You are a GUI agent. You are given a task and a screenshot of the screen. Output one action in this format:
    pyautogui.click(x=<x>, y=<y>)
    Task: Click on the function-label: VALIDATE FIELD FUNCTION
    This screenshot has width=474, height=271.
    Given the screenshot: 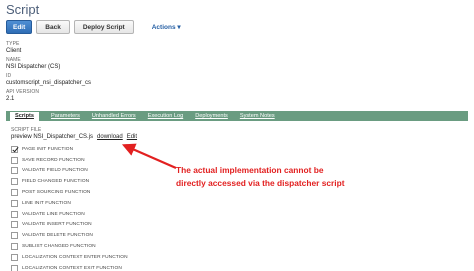 What is the action you would take?
    pyautogui.click(x=55, y=171)
    